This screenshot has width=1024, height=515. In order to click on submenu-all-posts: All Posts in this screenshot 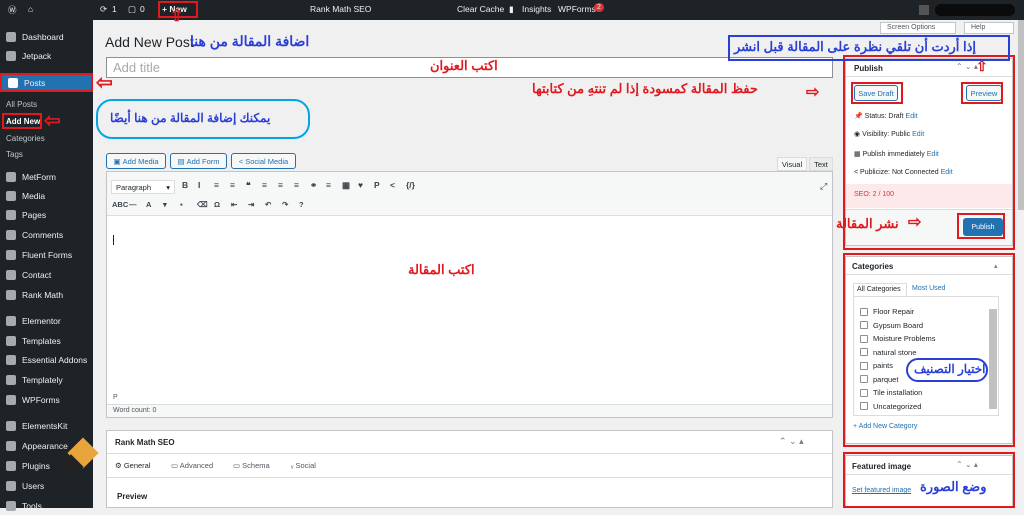, I will do `click(21, 104)`.